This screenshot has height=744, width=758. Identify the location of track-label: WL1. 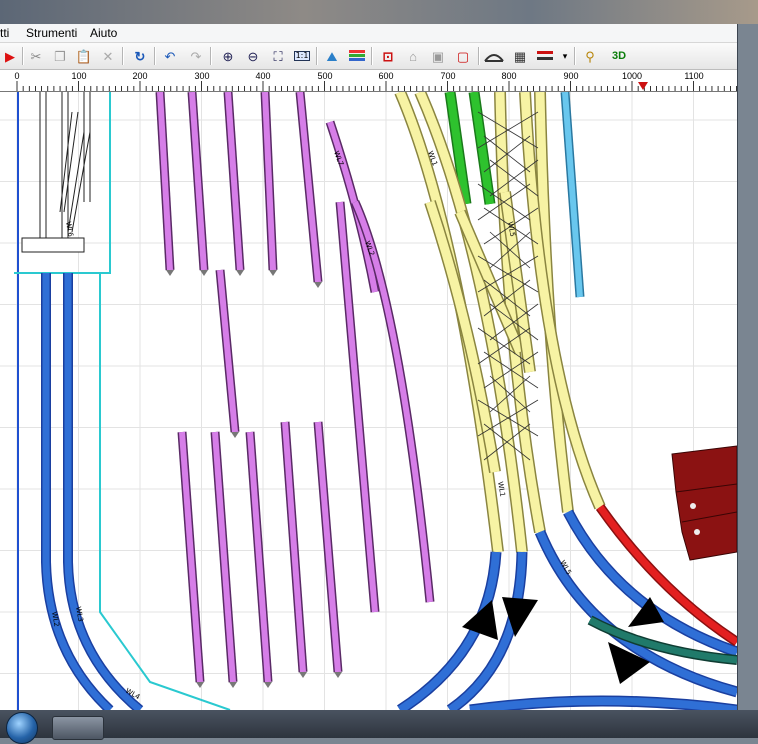
(501, 489).